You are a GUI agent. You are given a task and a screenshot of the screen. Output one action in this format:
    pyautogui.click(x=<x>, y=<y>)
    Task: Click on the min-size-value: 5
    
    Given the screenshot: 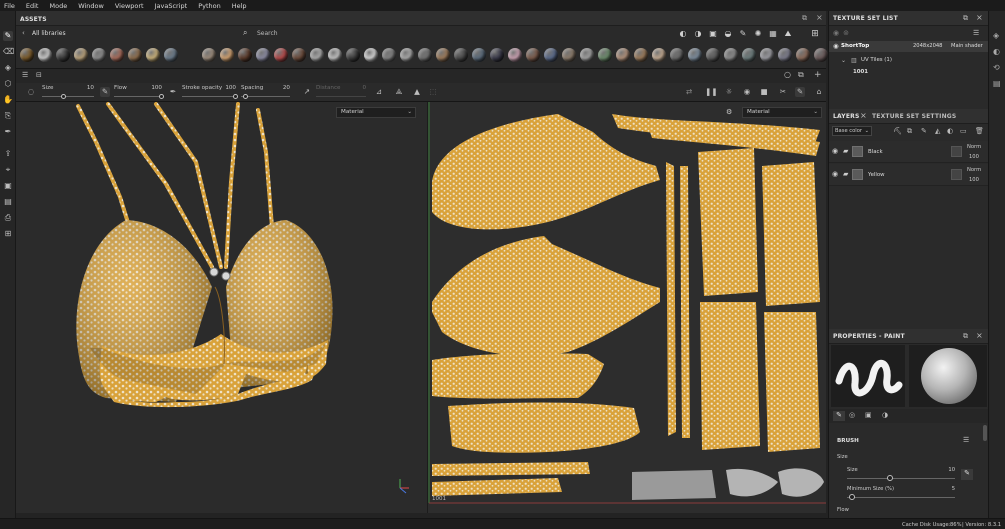 What is the action you would take?
    pyautogui.click(x=949, y=489)
    